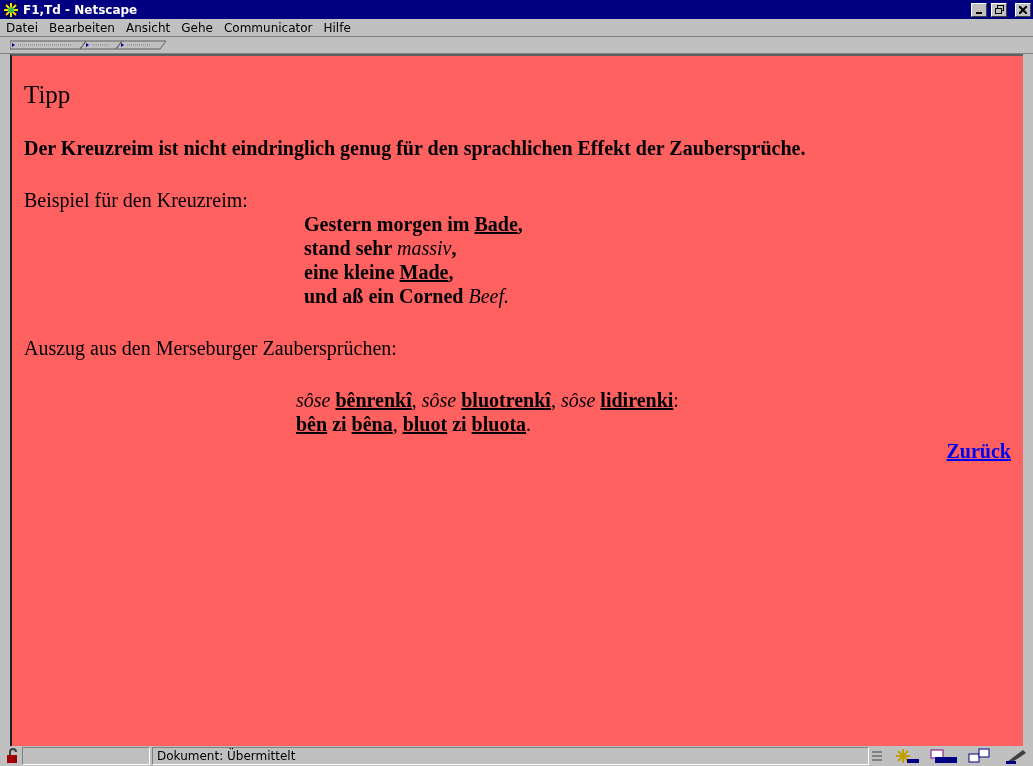 This screenshot has width=1033, height=766. I want to click on menu-item: Ansicht, so click(148, 28).